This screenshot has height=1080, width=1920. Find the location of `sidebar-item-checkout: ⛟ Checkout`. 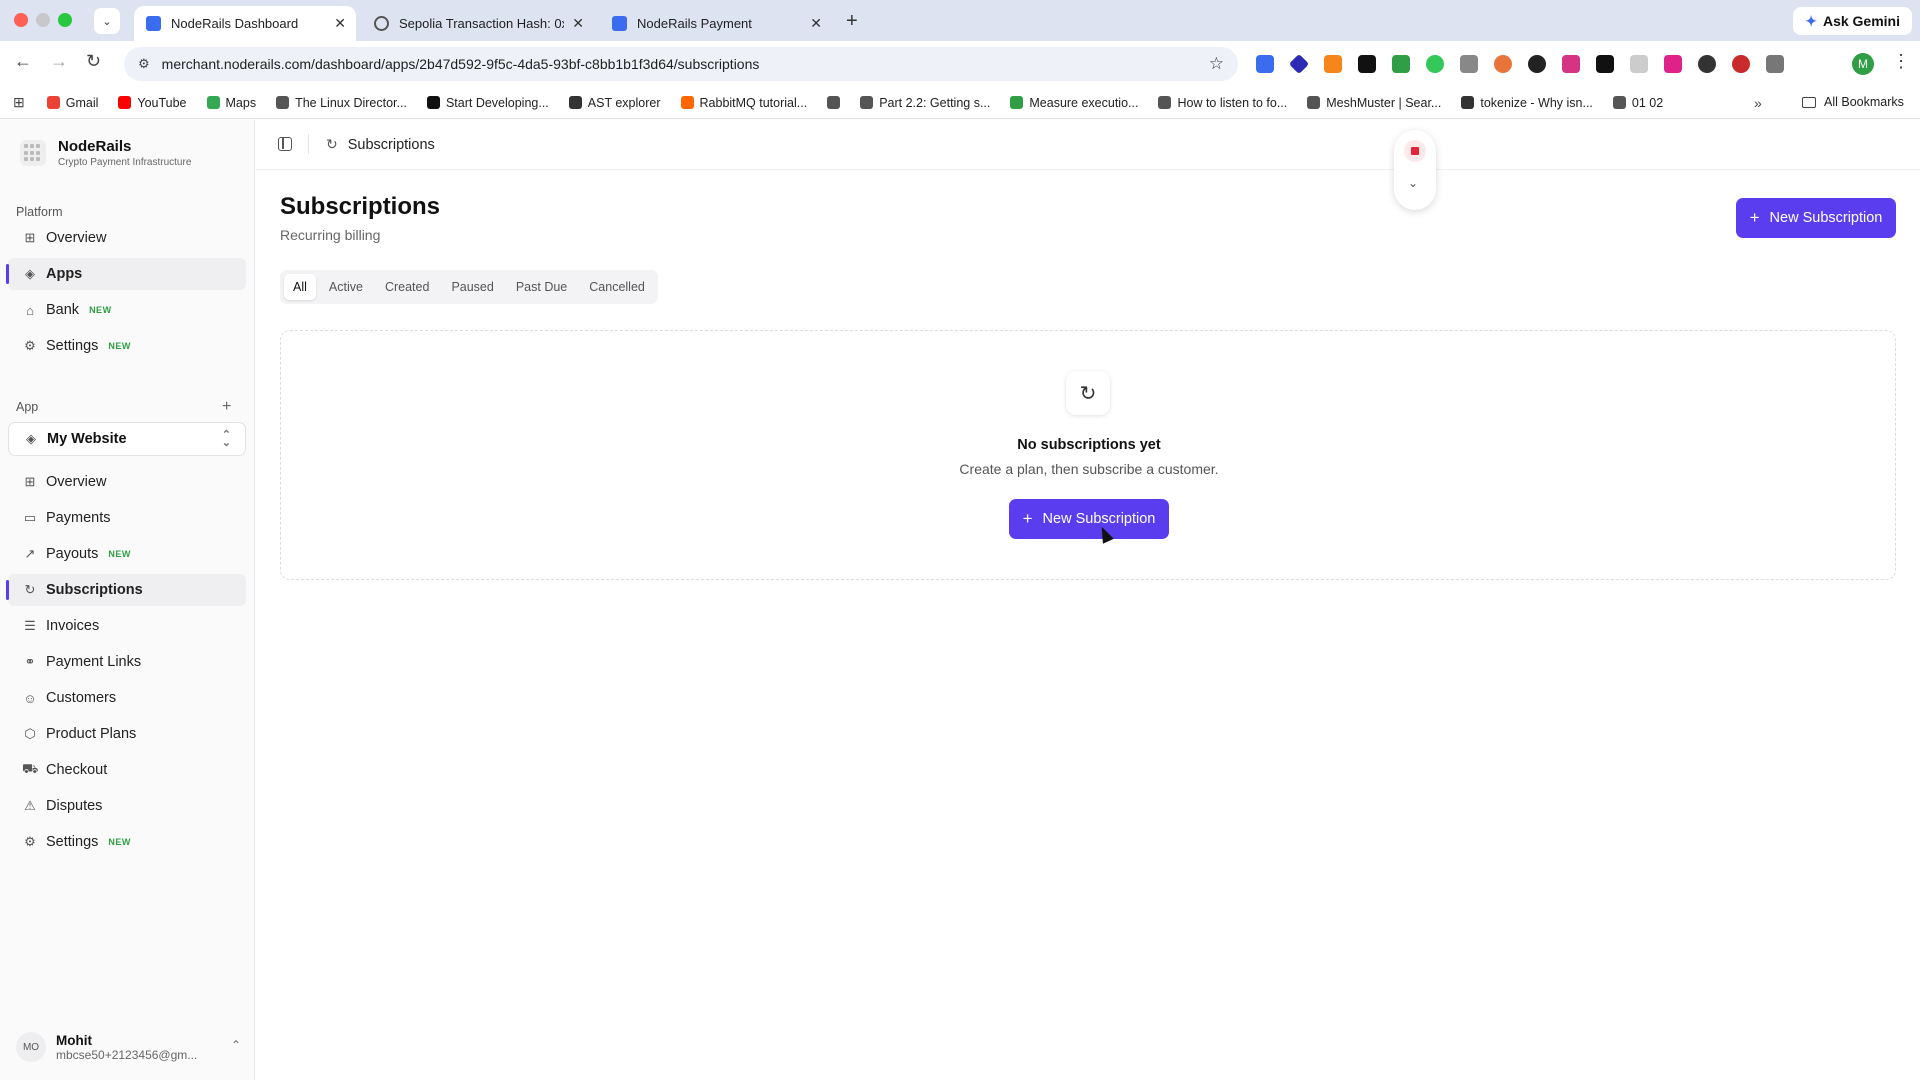

sidebar-item-checkout: ⛟ Checkout is located at coordinates (127, 770).